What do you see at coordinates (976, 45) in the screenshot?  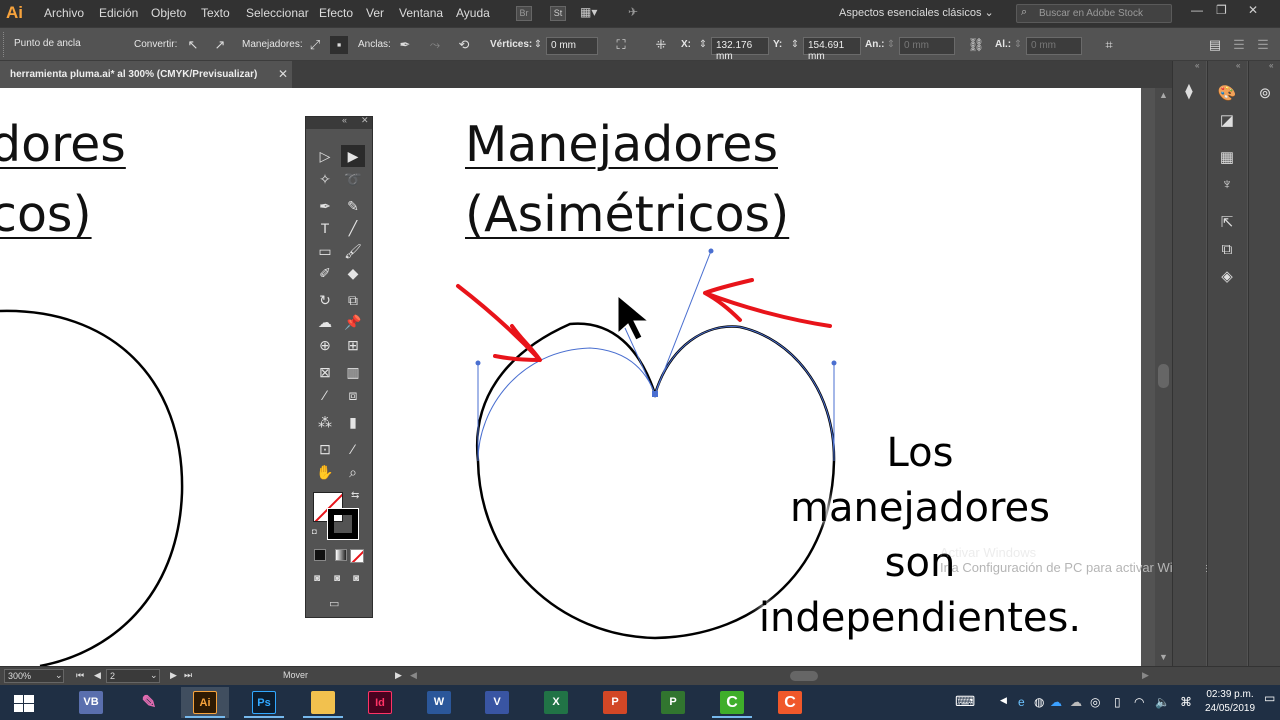 I see `constrain-proportions-icon: ⛓` at bounding box center [976, 45].